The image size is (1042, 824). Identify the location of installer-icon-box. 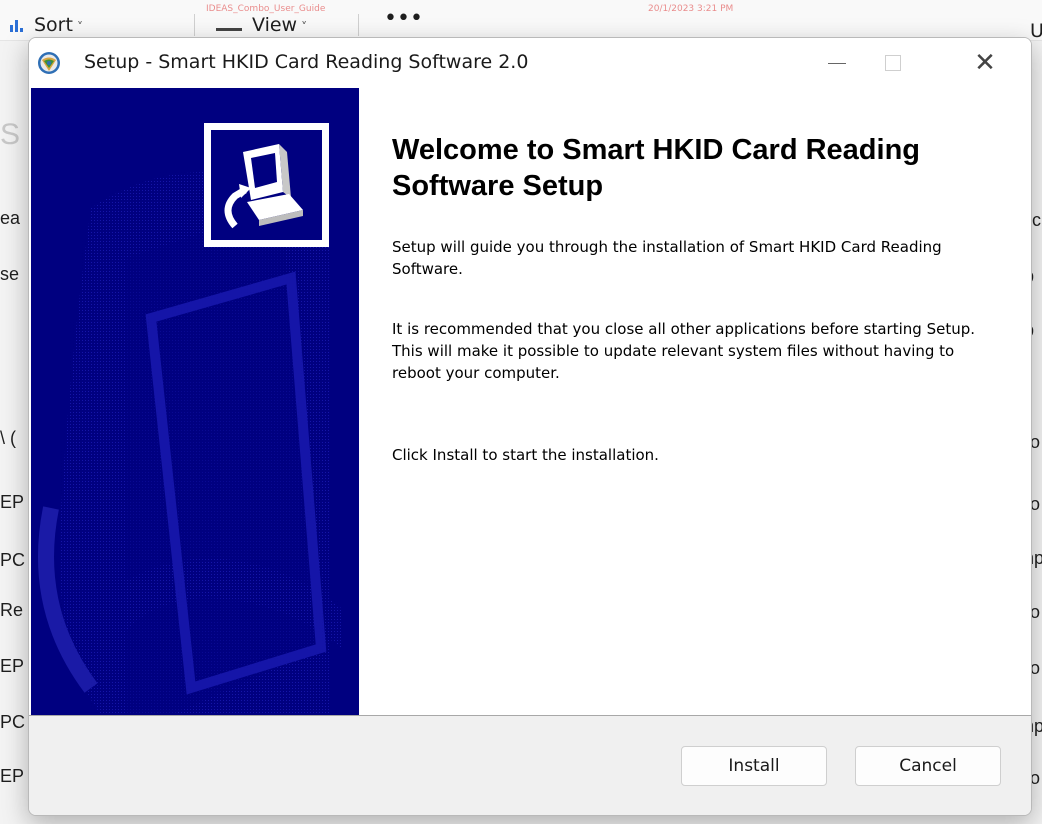
(266, 185).